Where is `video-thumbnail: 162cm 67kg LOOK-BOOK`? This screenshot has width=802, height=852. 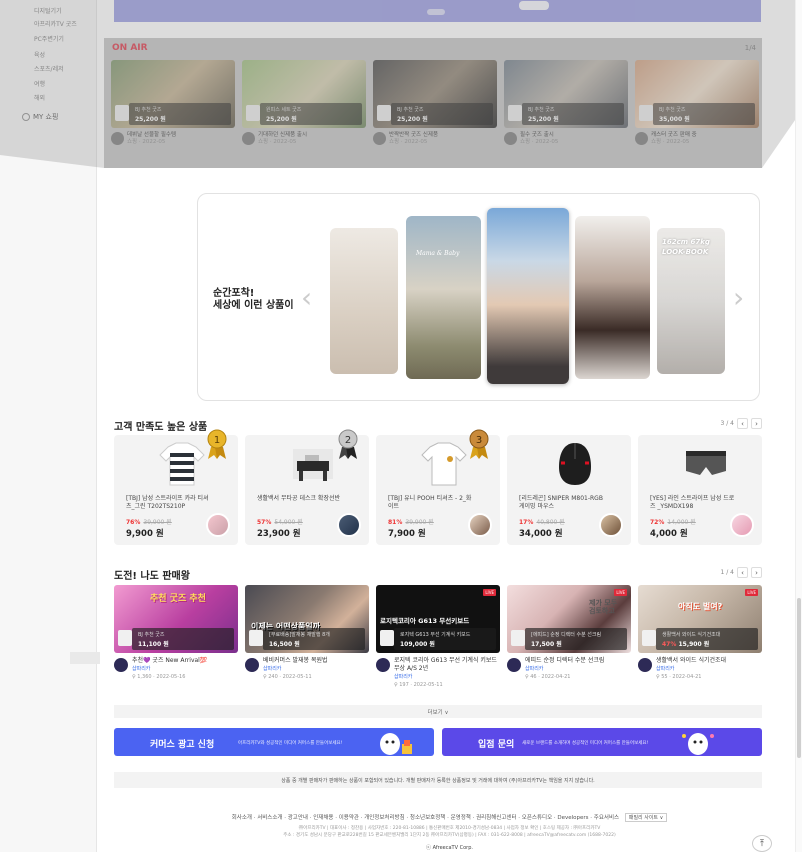 video-thumbnail: 162cm 67kg LOOK-BOOK is located at coordinates (691, 301).